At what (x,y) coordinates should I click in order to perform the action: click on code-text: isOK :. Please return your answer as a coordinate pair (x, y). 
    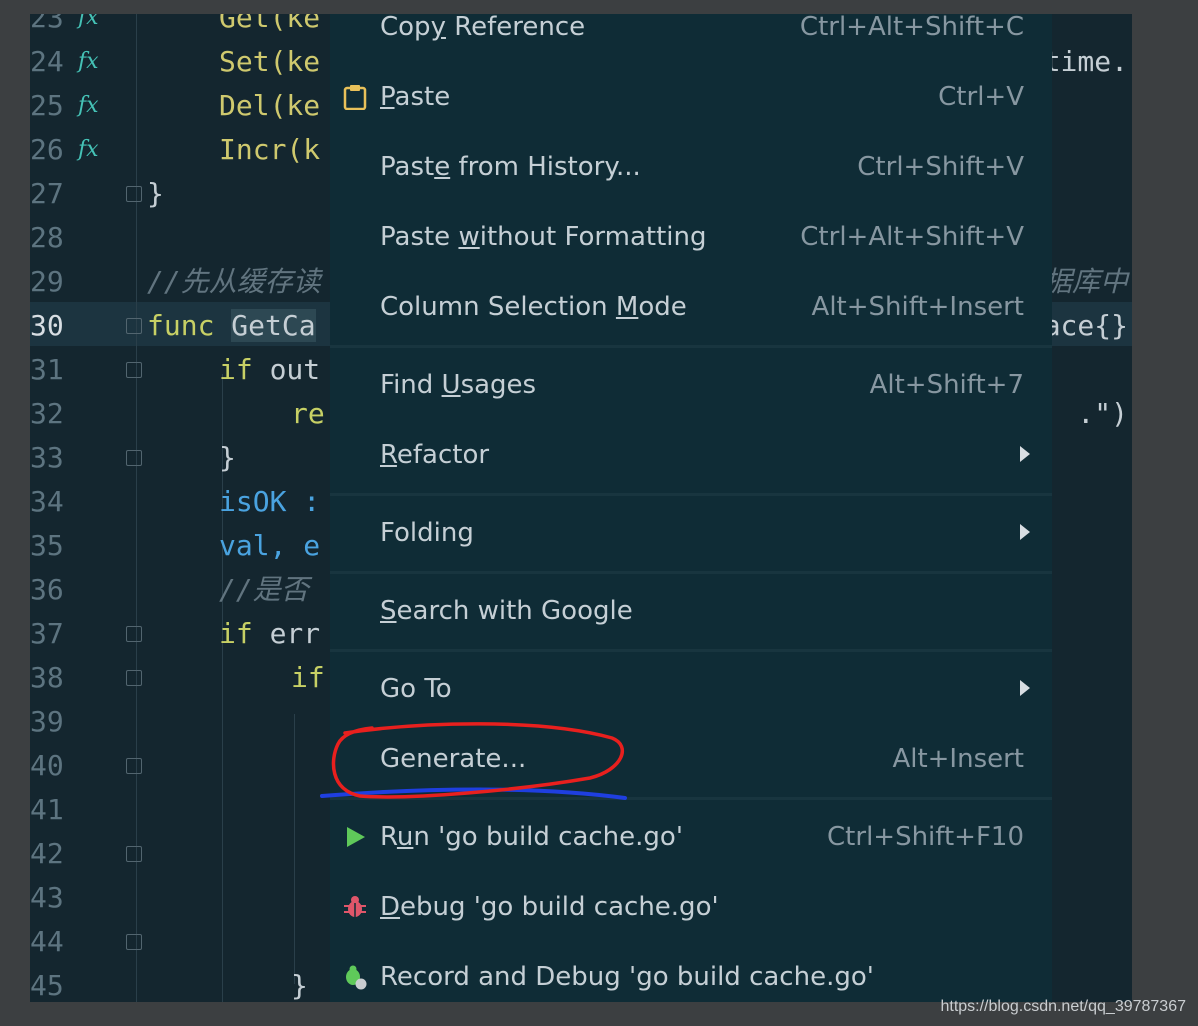
    Looking at the image, I should click on (269, 502).